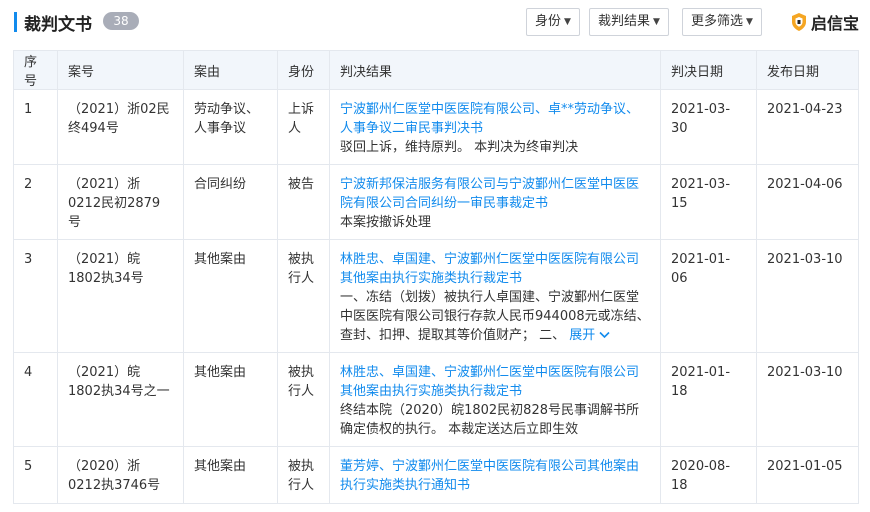 The width and height of the screenshot is (870, 512). Describe the element at coordinates (708, 70) in the screenshot. I see `col-header-judgment-date: 判决日期` at that location.